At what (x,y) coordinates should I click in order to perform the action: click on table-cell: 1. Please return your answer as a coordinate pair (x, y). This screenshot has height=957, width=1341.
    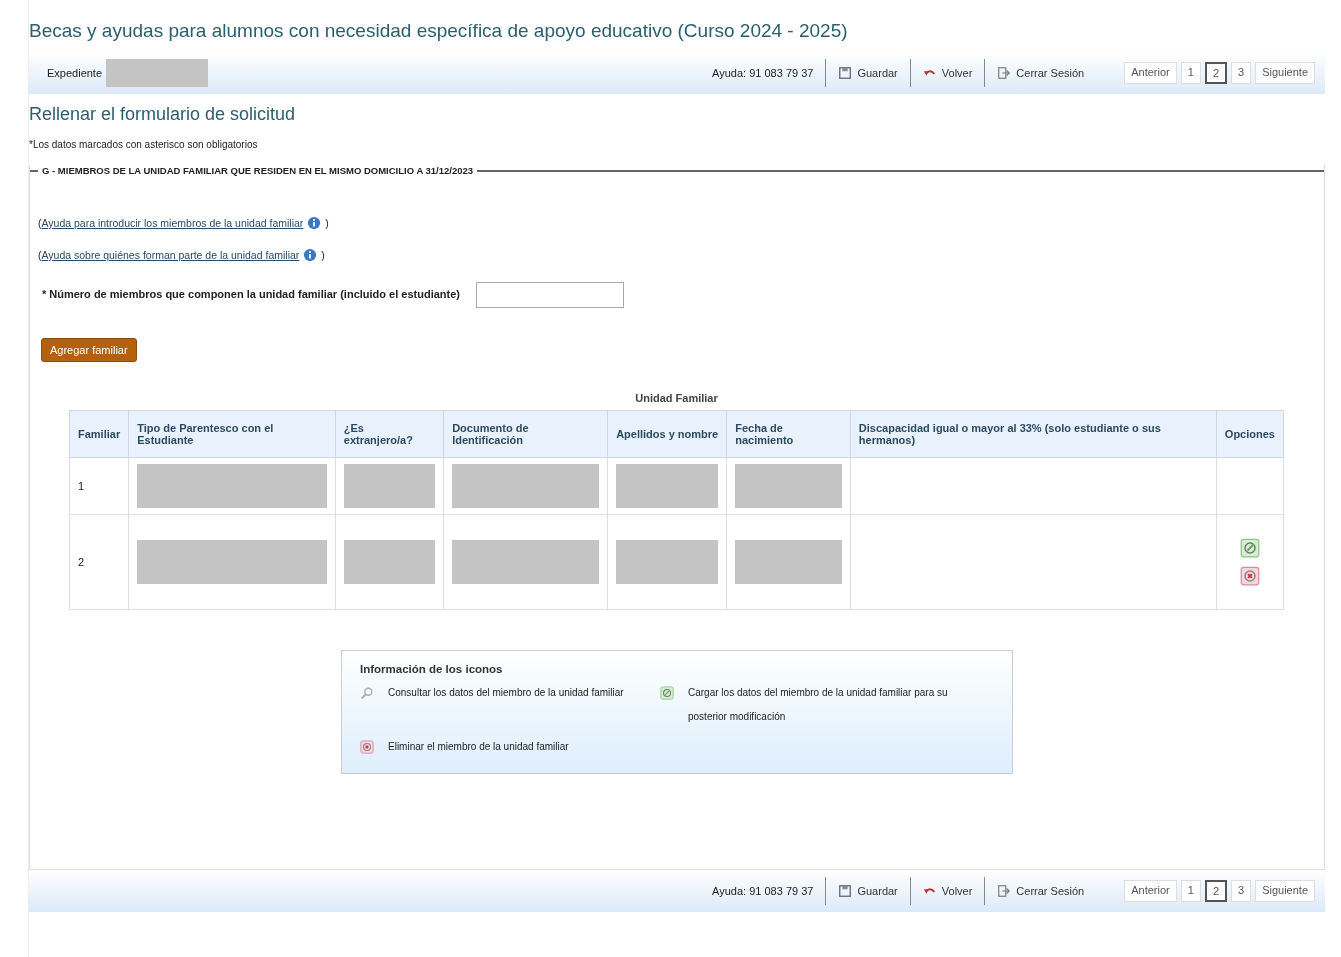
    Looking at the image, I should click on (99, 486).